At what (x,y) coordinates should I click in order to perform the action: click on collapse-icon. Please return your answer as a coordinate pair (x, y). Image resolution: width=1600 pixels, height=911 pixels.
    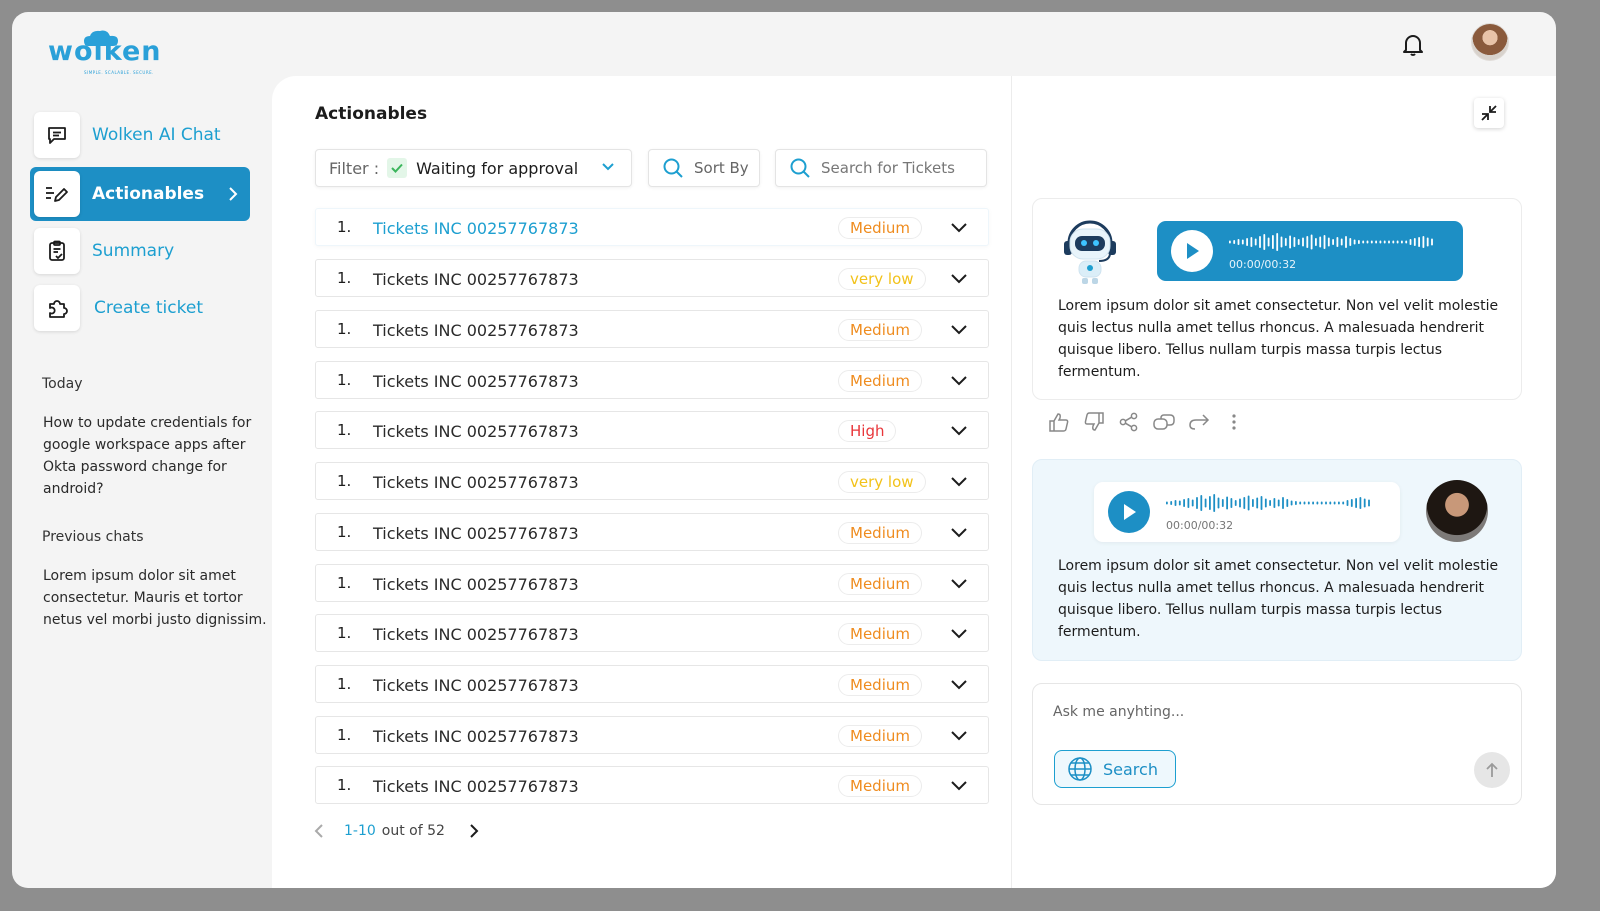
    Looking at the image, I should click on (1489, 113).